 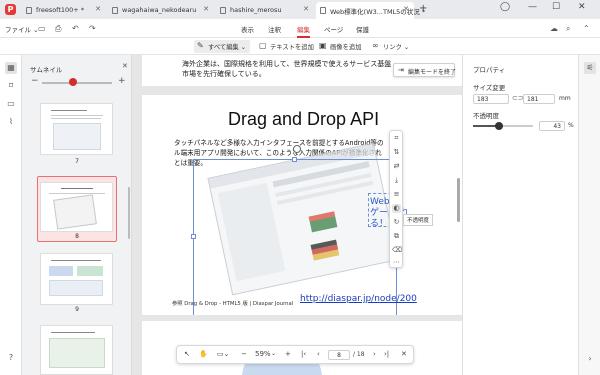 What do you see at coordinates (92, 28) in the screenshot?
I see `redo-icon: ↷` at bounding box center [92, 28].